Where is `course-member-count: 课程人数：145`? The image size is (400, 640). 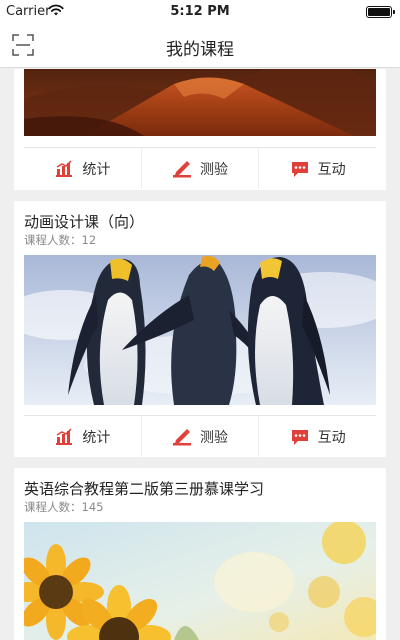 course-member-count: 课程人数：145 is located at coordinates (64, 507).